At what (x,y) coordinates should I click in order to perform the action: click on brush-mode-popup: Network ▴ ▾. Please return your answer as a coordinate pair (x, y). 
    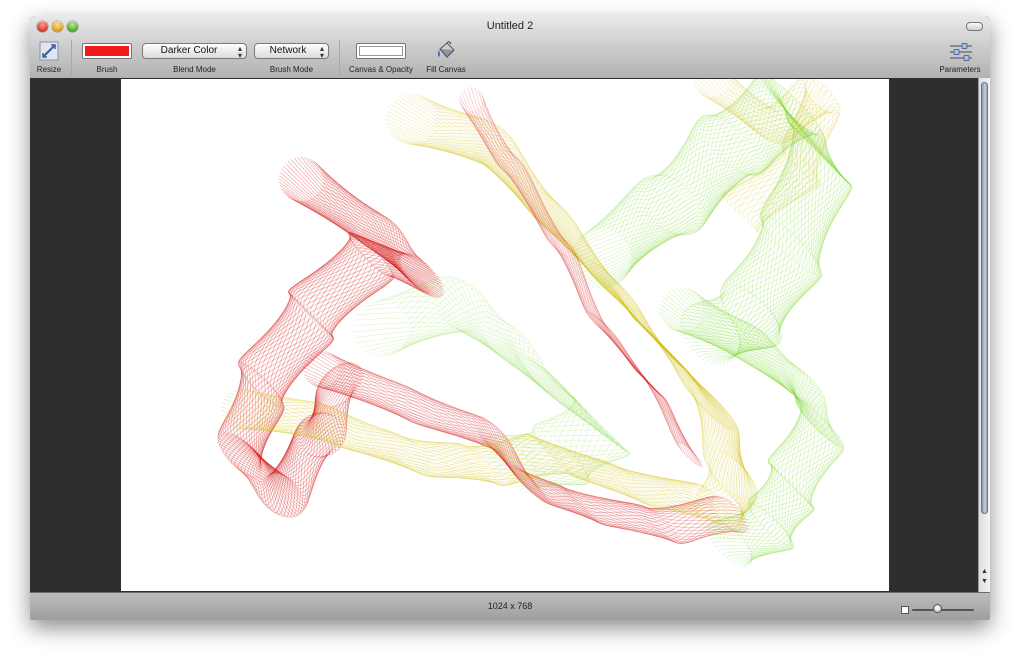
    Looking at the image, I should click on (291, 51).